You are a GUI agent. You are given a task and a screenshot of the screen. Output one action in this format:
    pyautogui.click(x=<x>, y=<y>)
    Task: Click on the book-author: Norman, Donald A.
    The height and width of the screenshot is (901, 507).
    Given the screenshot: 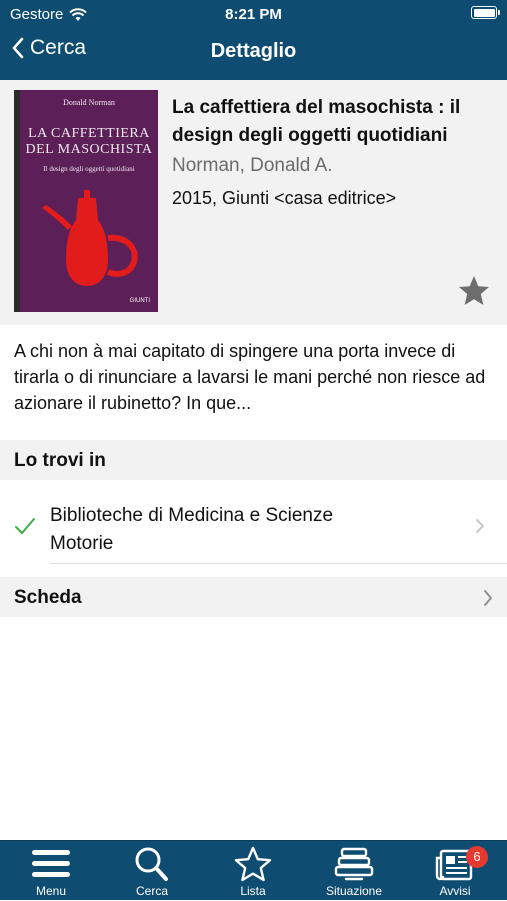 What is the action you would take?
    pyautogui.click(x=252, y=165)
    